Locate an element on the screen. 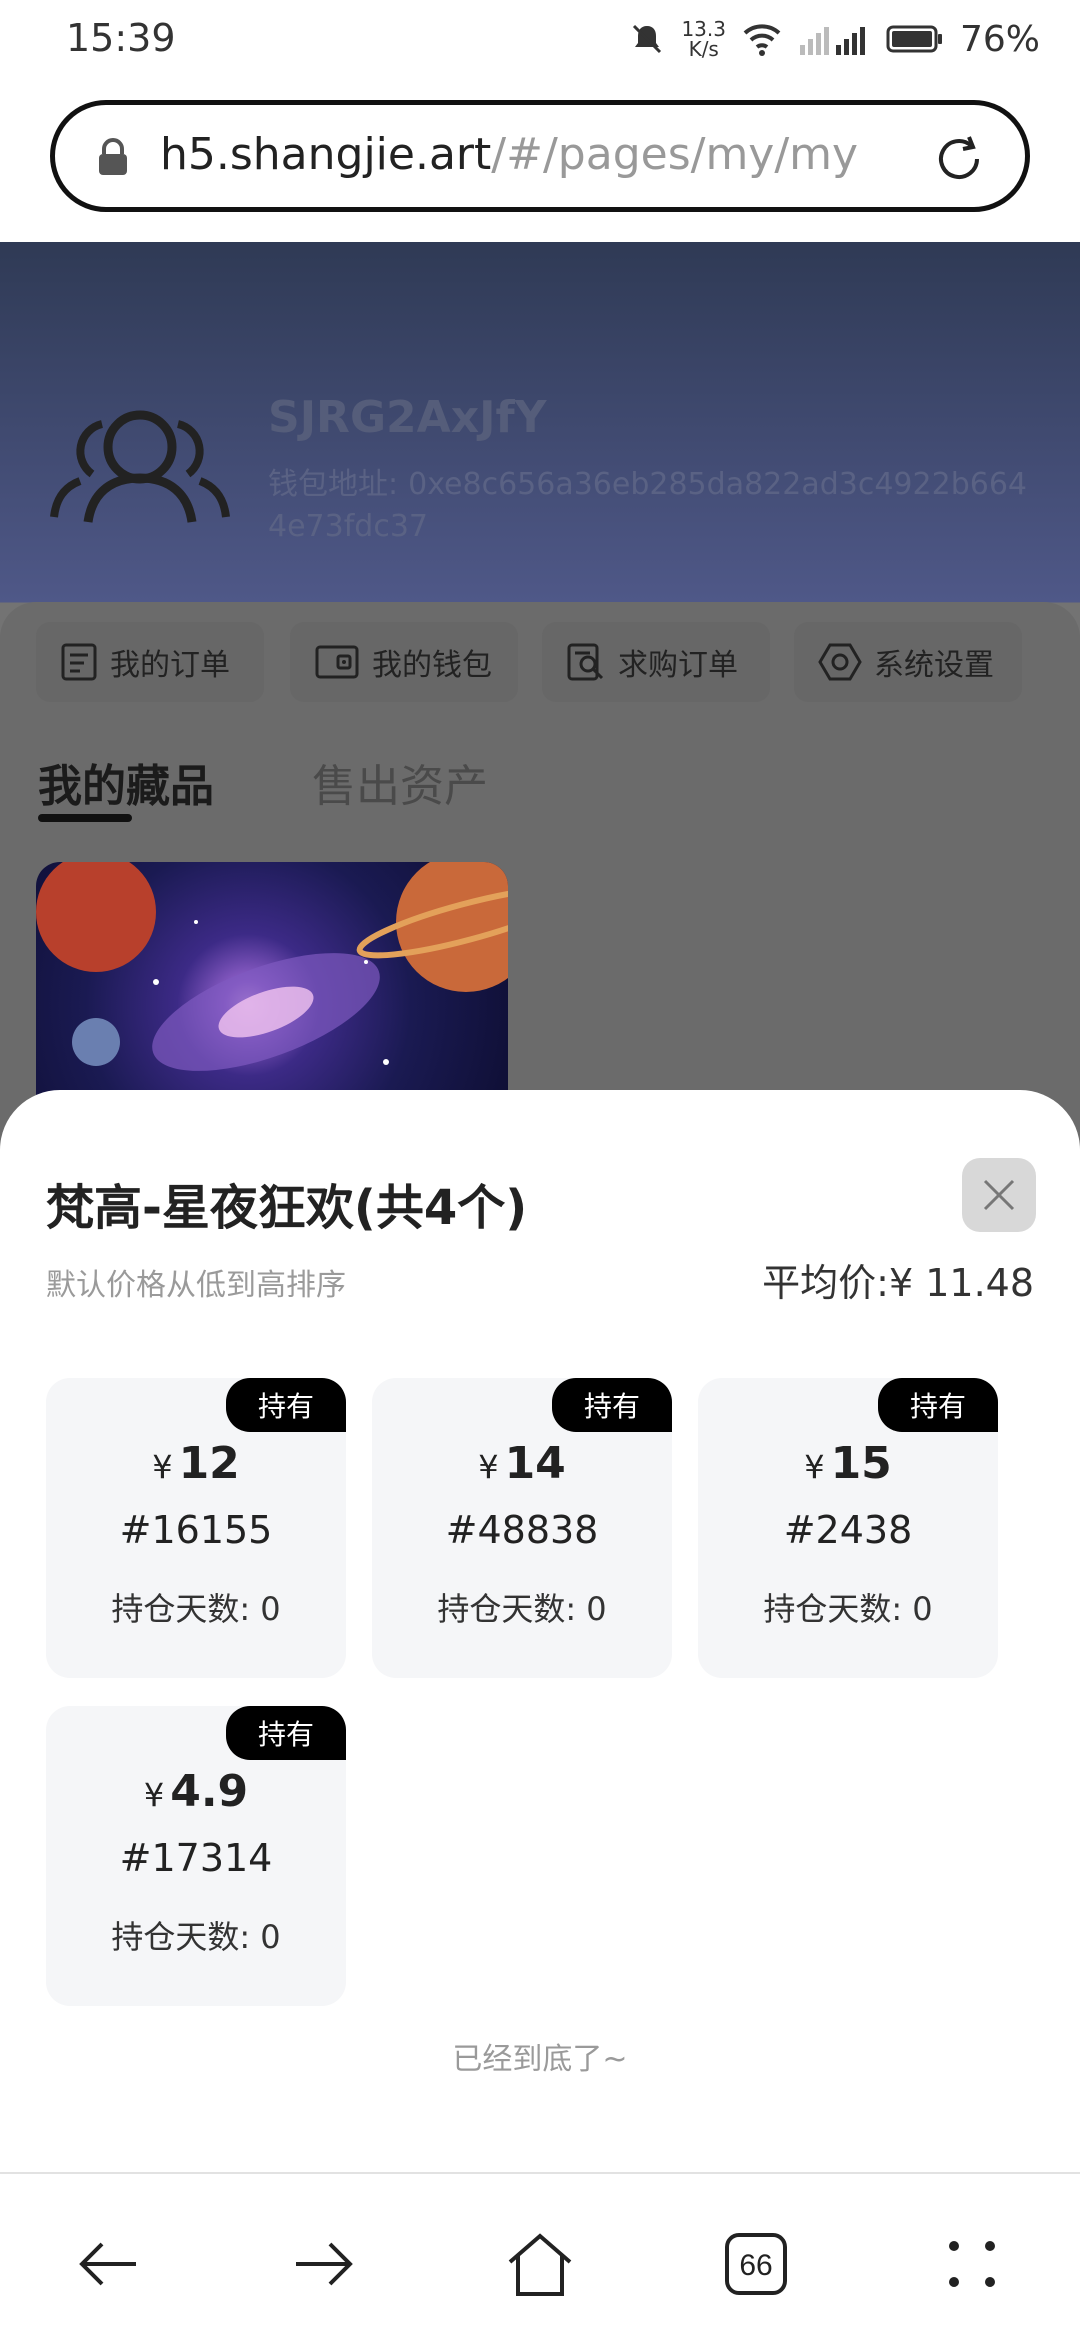  net-speed: 13.3 K/s is located at coordinates (703, 39).